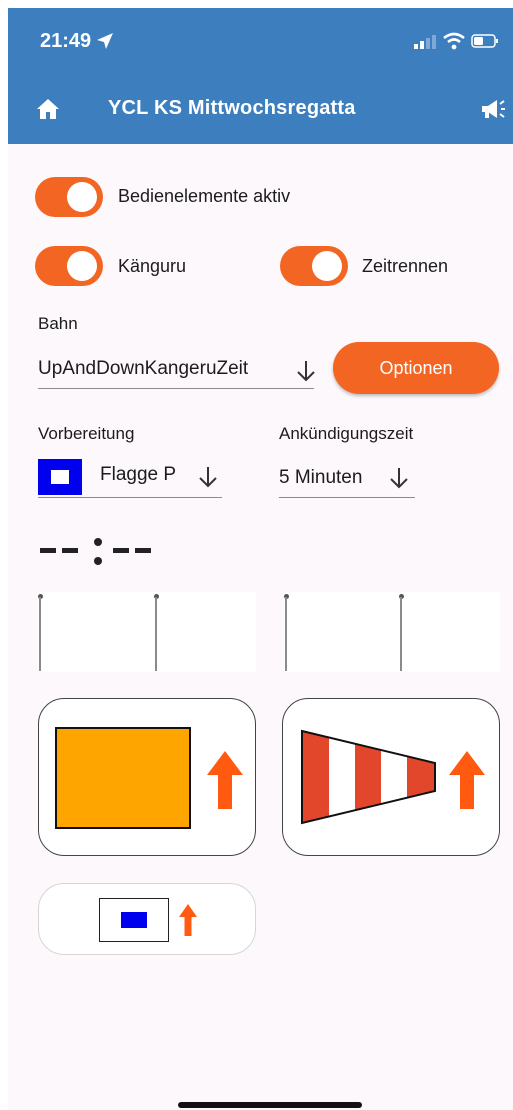  I want to click on flagpole-panel-left, so click(147, 632).